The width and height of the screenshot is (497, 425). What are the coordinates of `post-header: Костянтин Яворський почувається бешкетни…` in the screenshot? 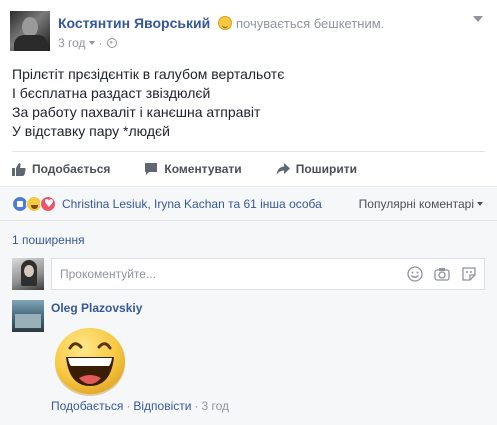 It's located at (221, 23).